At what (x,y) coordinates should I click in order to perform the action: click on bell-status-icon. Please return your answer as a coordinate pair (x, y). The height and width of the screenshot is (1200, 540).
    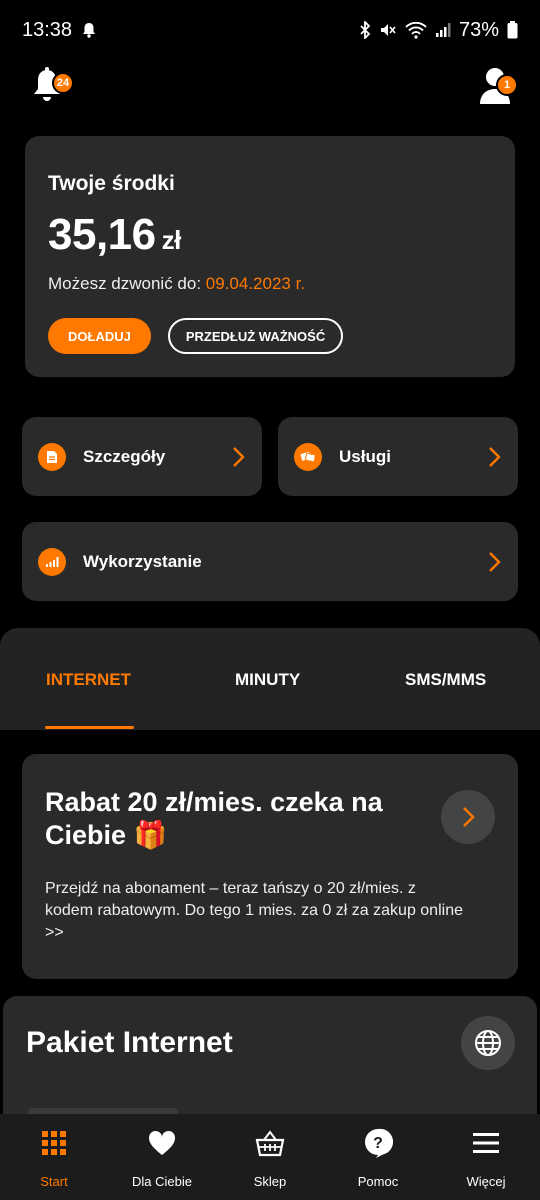
    Looking at the image, I should click on (89, 30).